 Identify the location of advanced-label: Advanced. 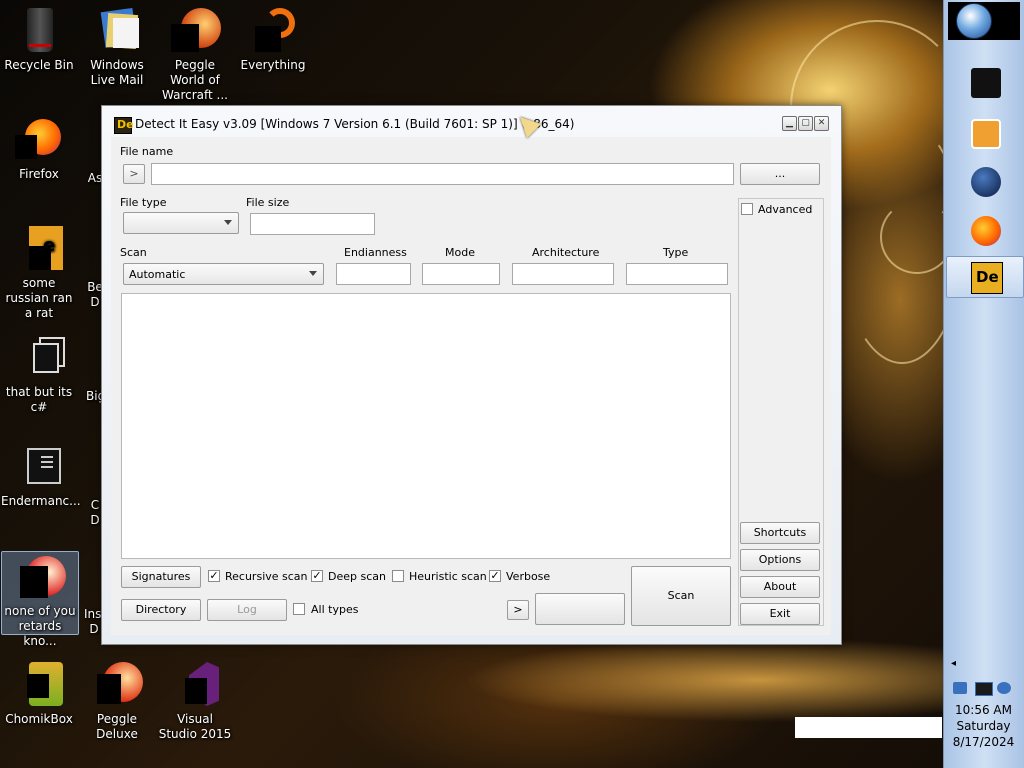
(785, 209).